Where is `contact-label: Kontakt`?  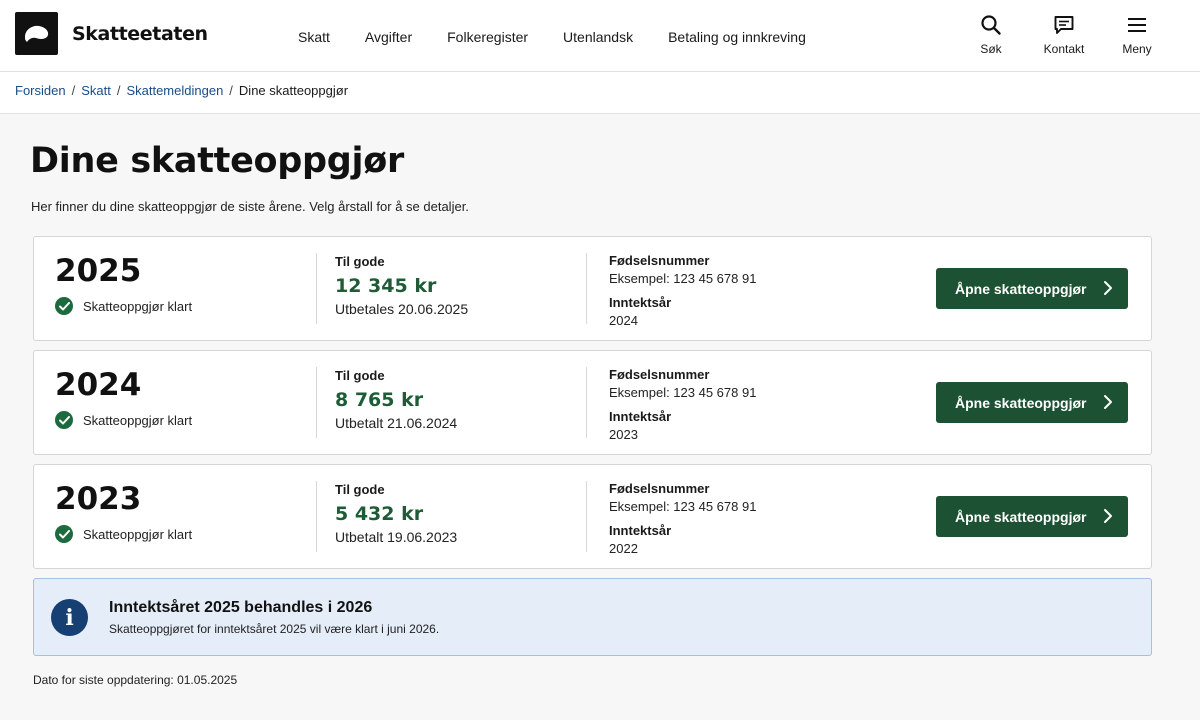
contact-label: Kontakt is located at coordinates (1064, 49).